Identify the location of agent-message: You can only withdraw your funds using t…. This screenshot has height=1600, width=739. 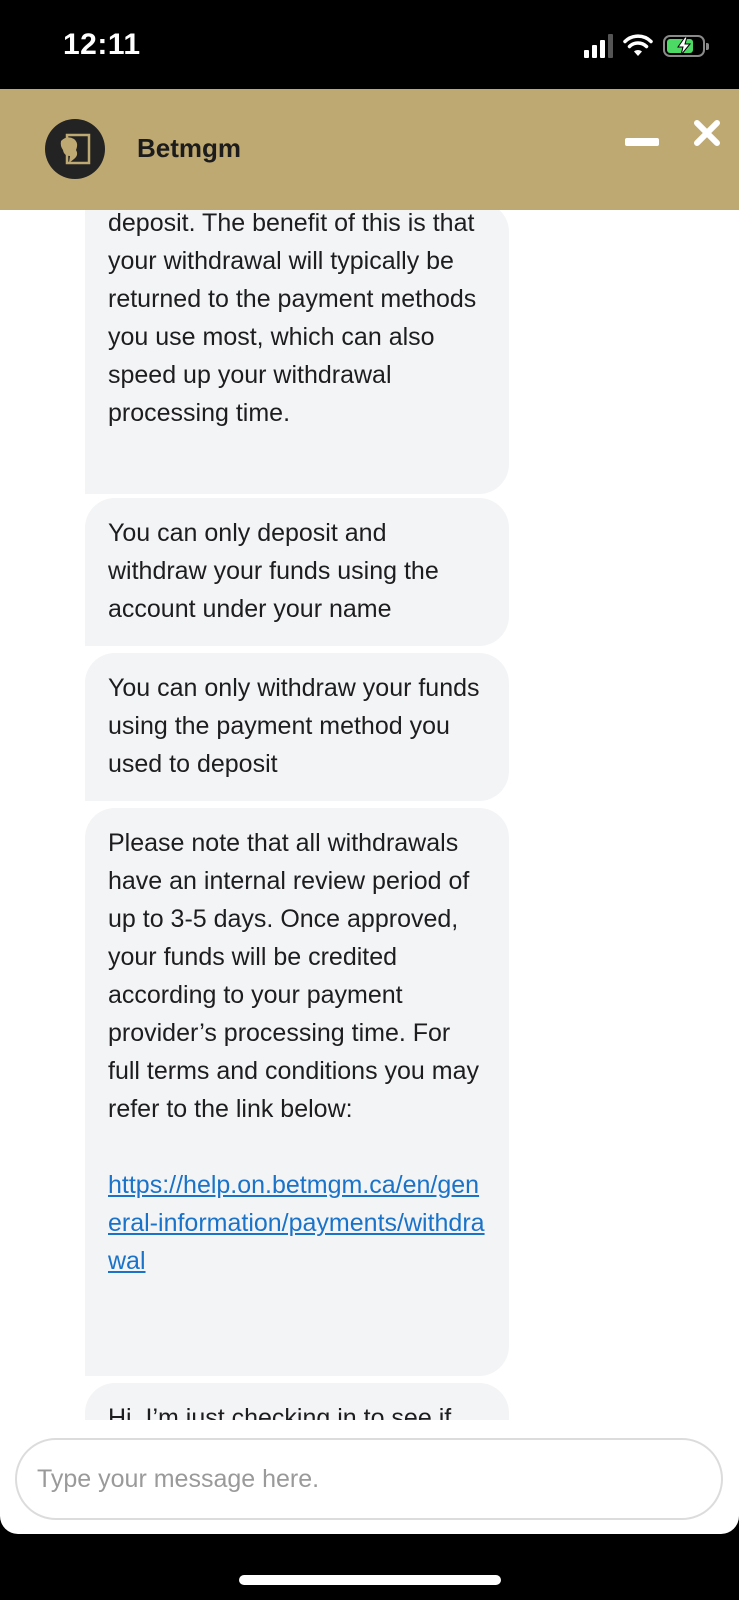
(297, 727).